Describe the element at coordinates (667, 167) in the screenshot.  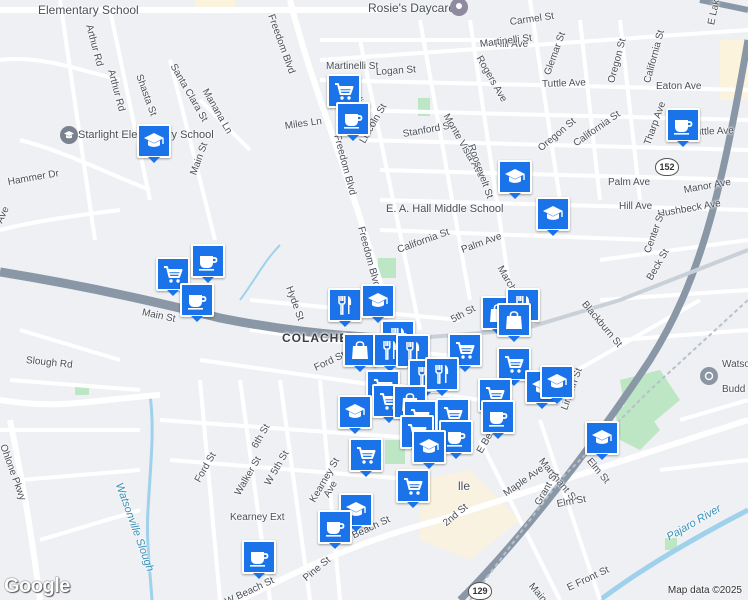
I see `highway-shield-152: 152` at that location.